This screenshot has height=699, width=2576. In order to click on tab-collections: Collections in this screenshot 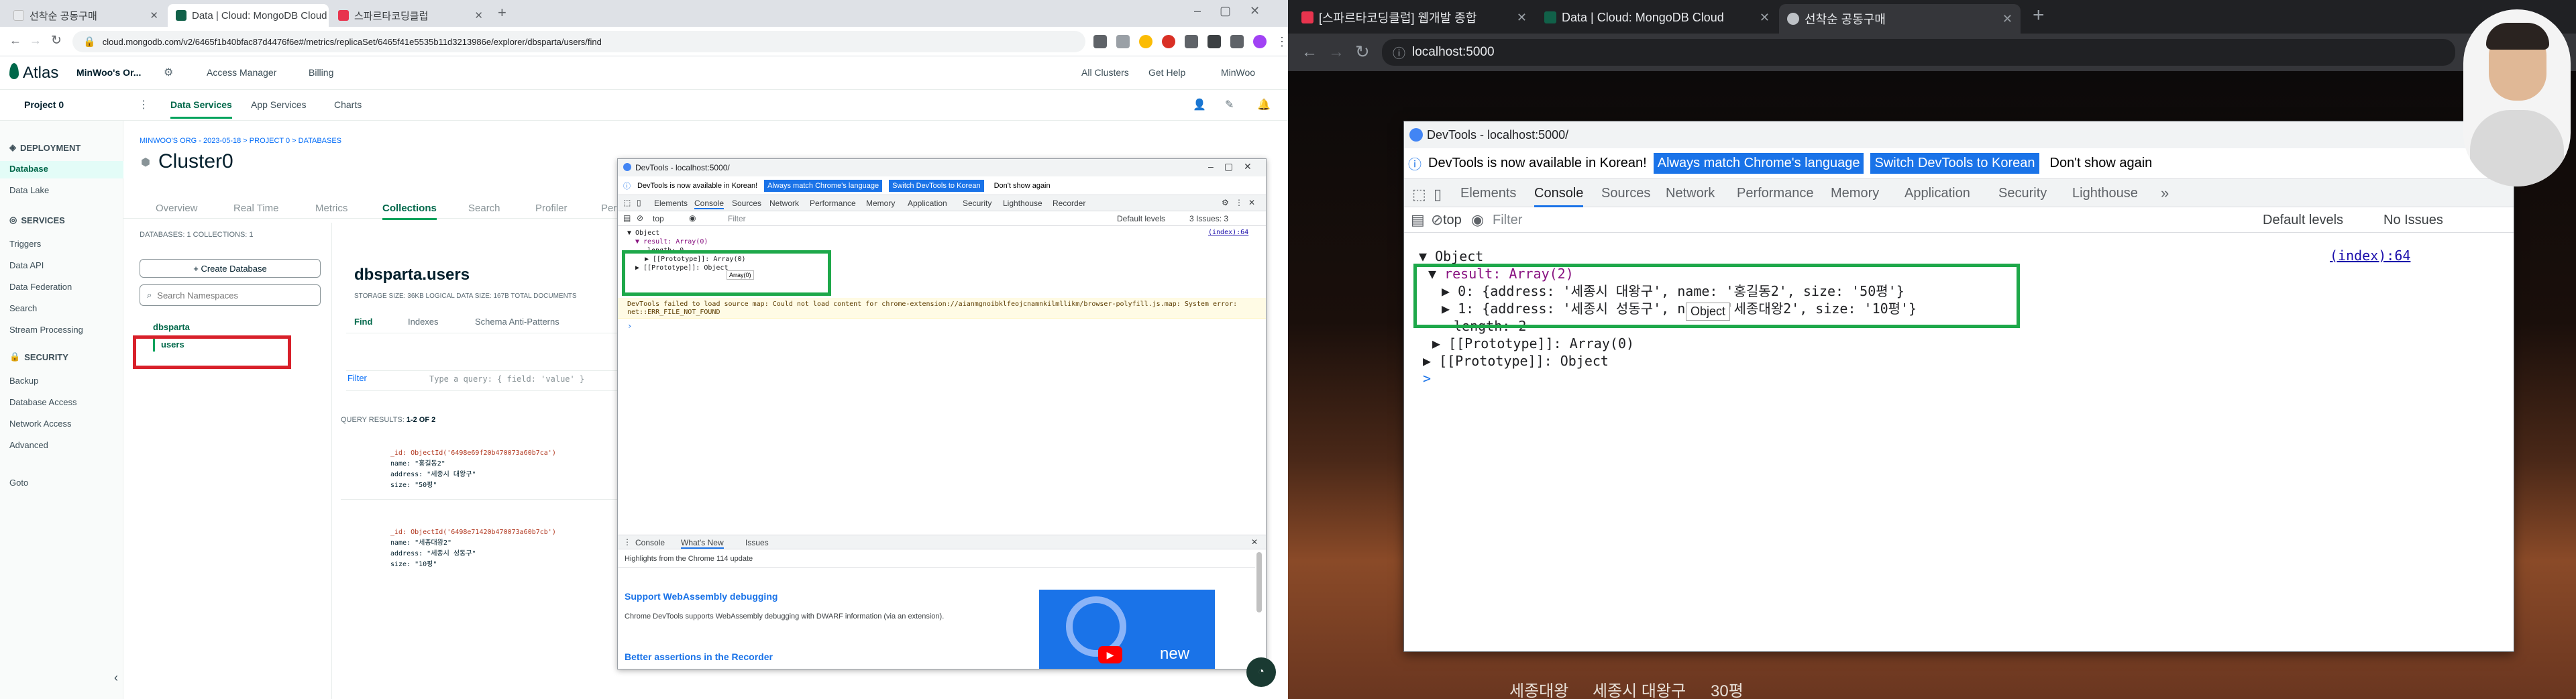, I will do `click(409, 211)`.